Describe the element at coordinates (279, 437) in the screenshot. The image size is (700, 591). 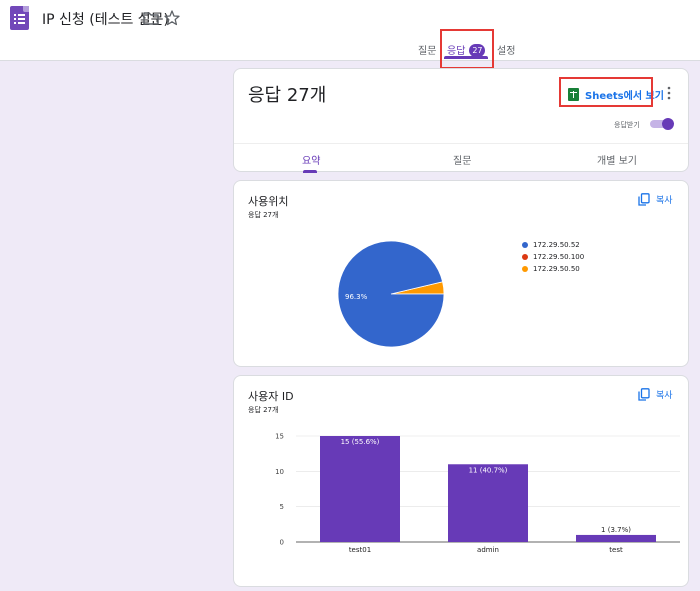
I see `y-tick-label: 15` at that location.